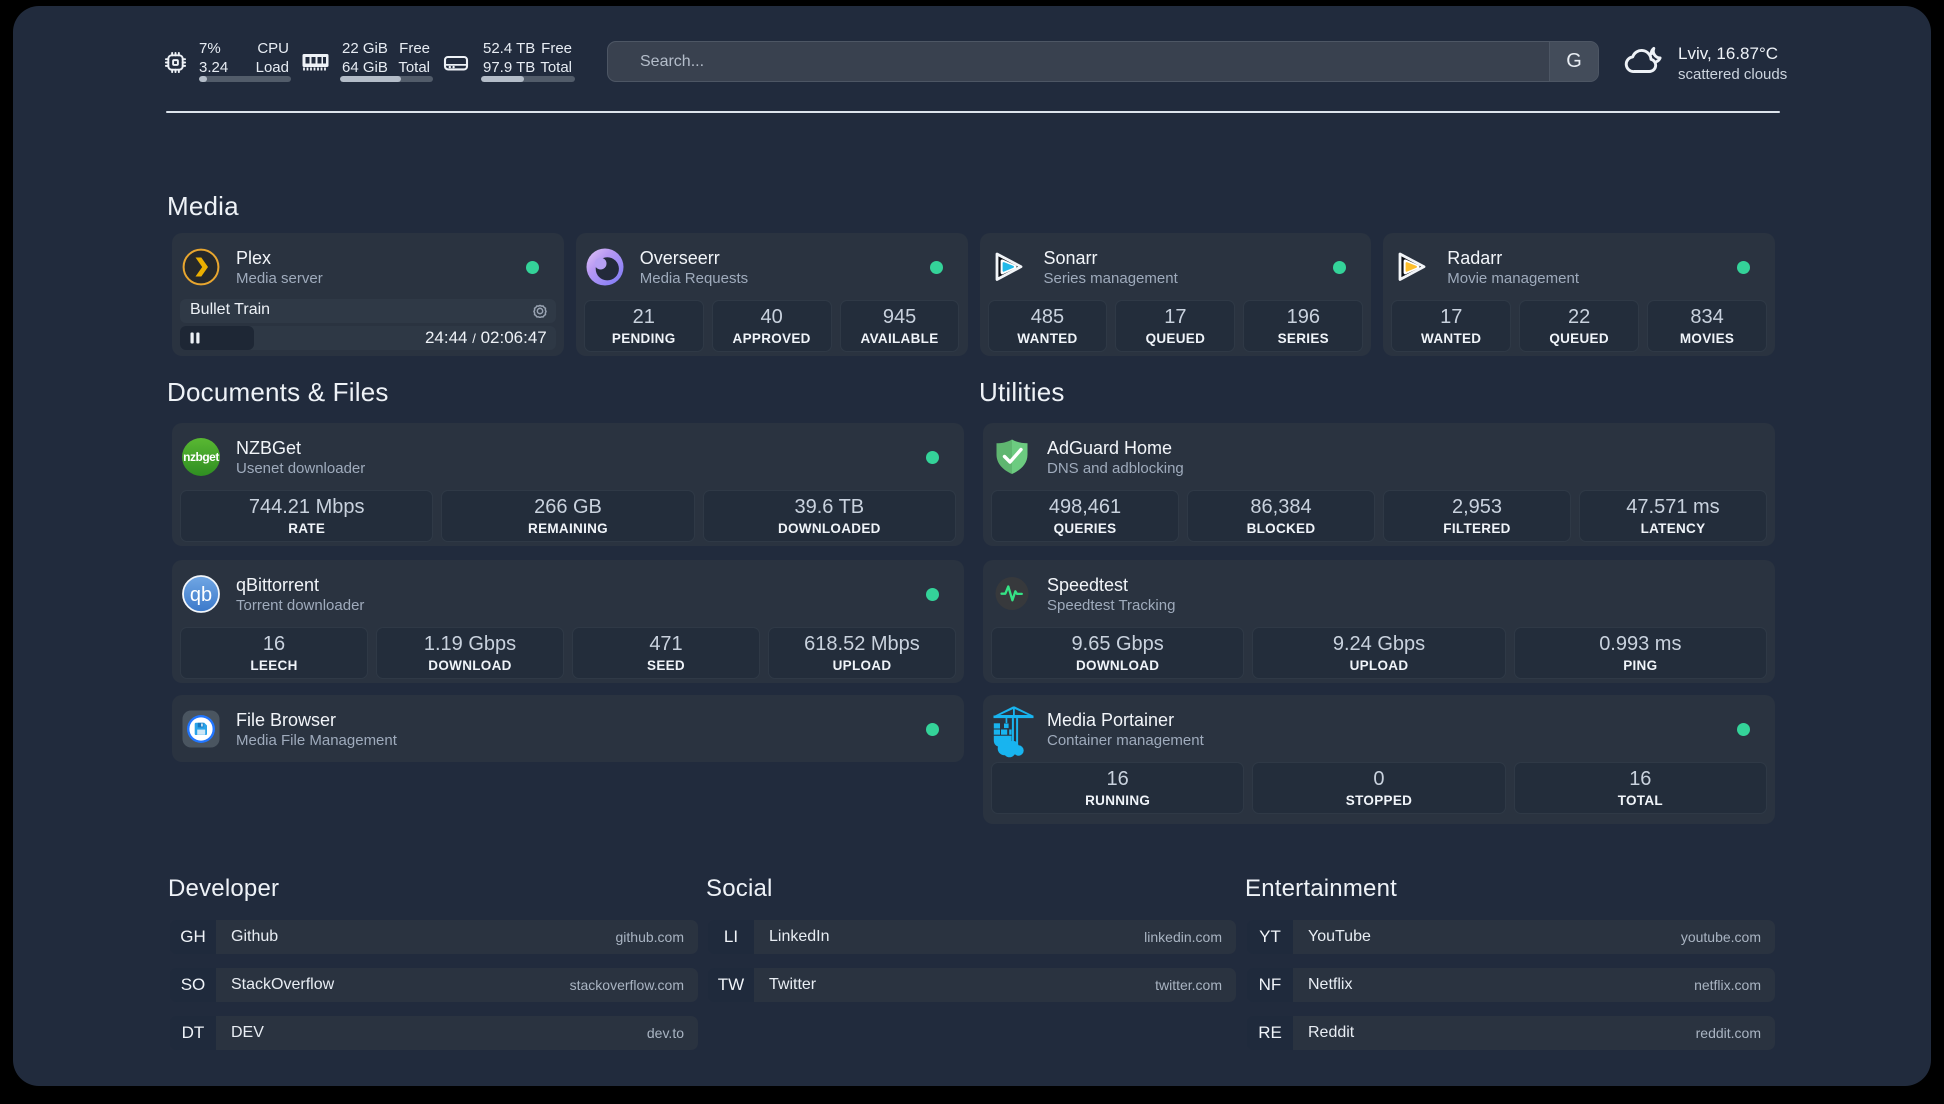 This screenshot has width=1944, height=1104. I want to click on svg-text: qb, so click(201, 595).